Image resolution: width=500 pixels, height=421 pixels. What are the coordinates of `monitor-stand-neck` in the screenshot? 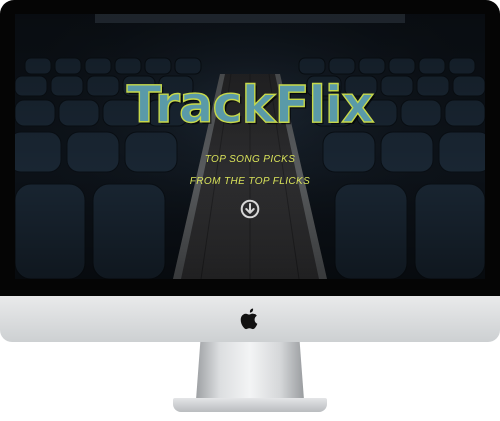 It's located at (250, 371).